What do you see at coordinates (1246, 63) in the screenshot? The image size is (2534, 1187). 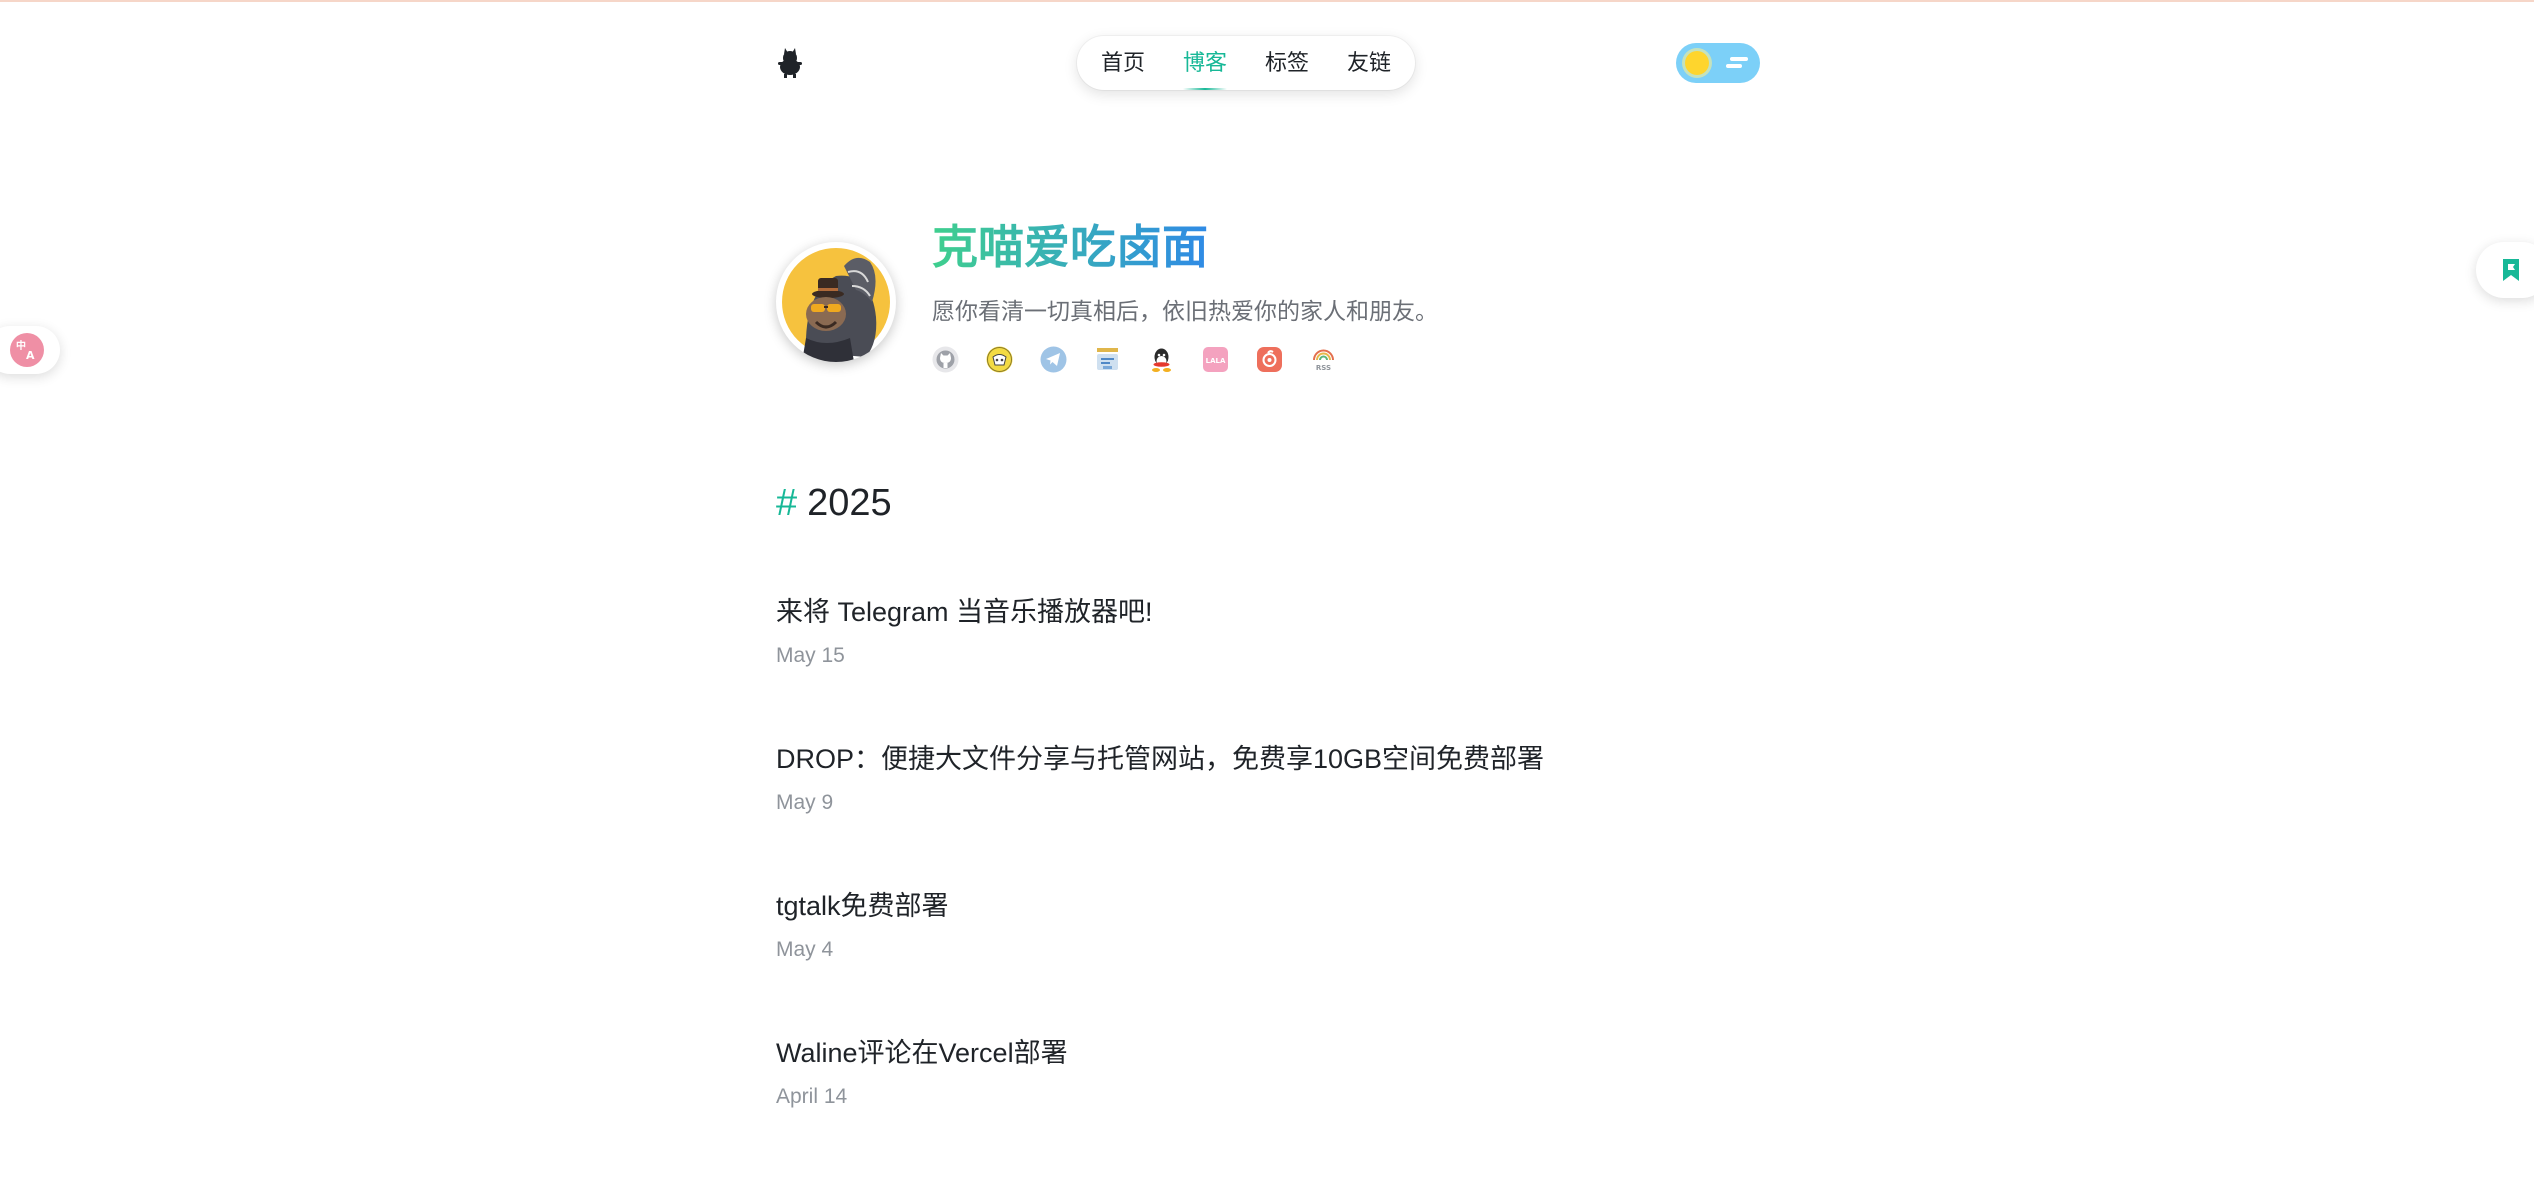 I see `main-nav: 首页 博客 标签 友链` at bounding box center [1246, 63].